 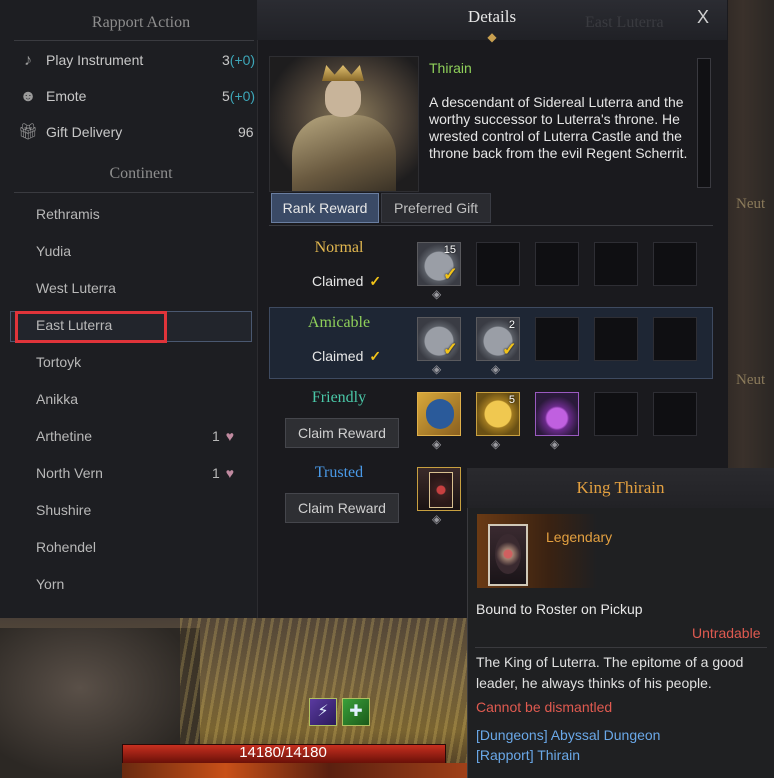 What do you see at coordinates (84, 132) in the screenshot?
I see `action-label: Gift Delivery` at bounding box center [84, 132].